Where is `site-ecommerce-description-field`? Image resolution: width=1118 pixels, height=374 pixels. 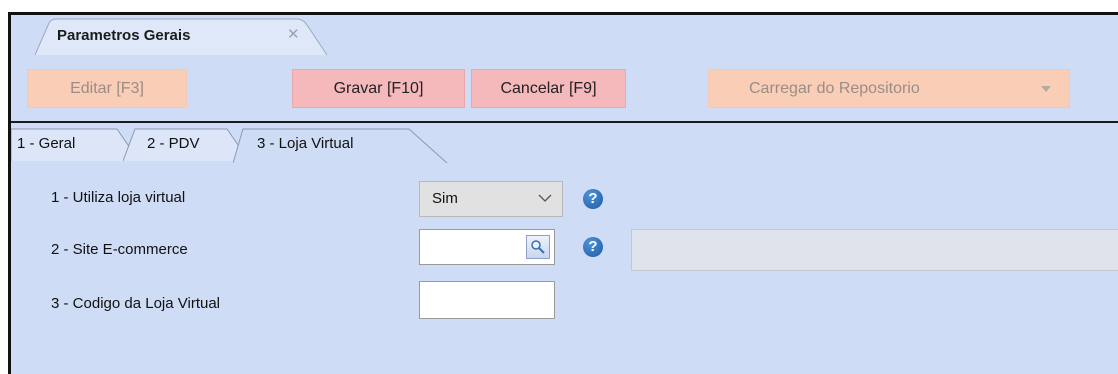
site-ecommerce-description-field is located at coordinates (874, 250).